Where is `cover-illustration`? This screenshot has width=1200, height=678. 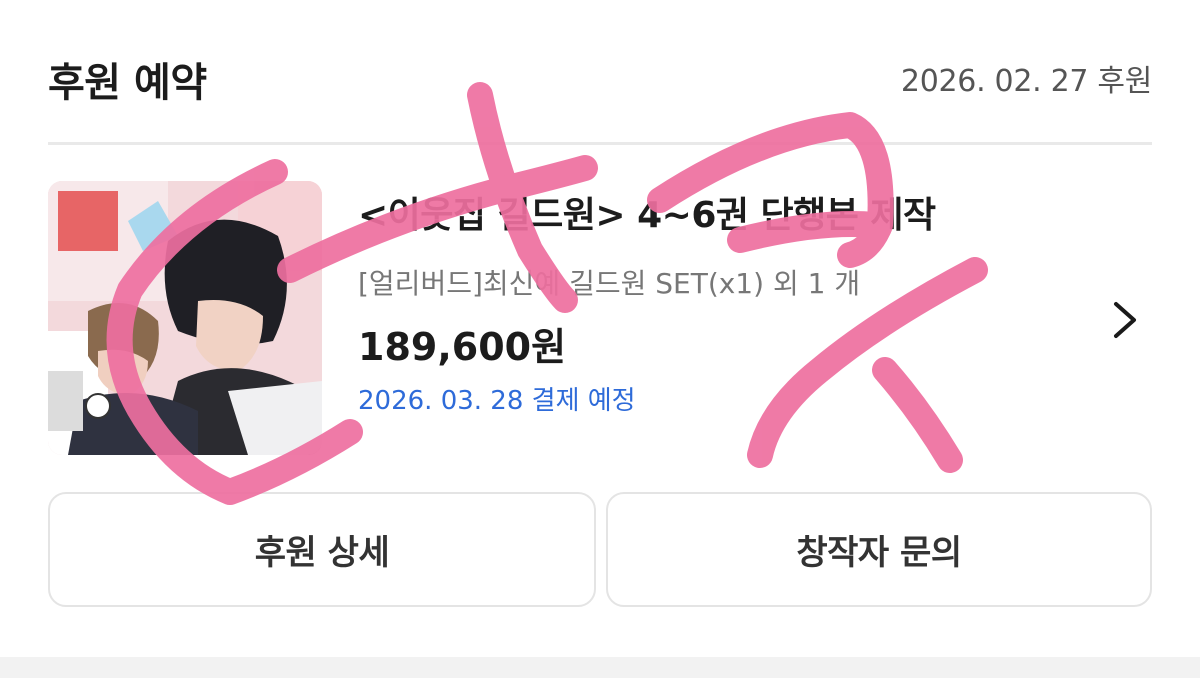
cover-illustration is located at coordinates (185, 318).